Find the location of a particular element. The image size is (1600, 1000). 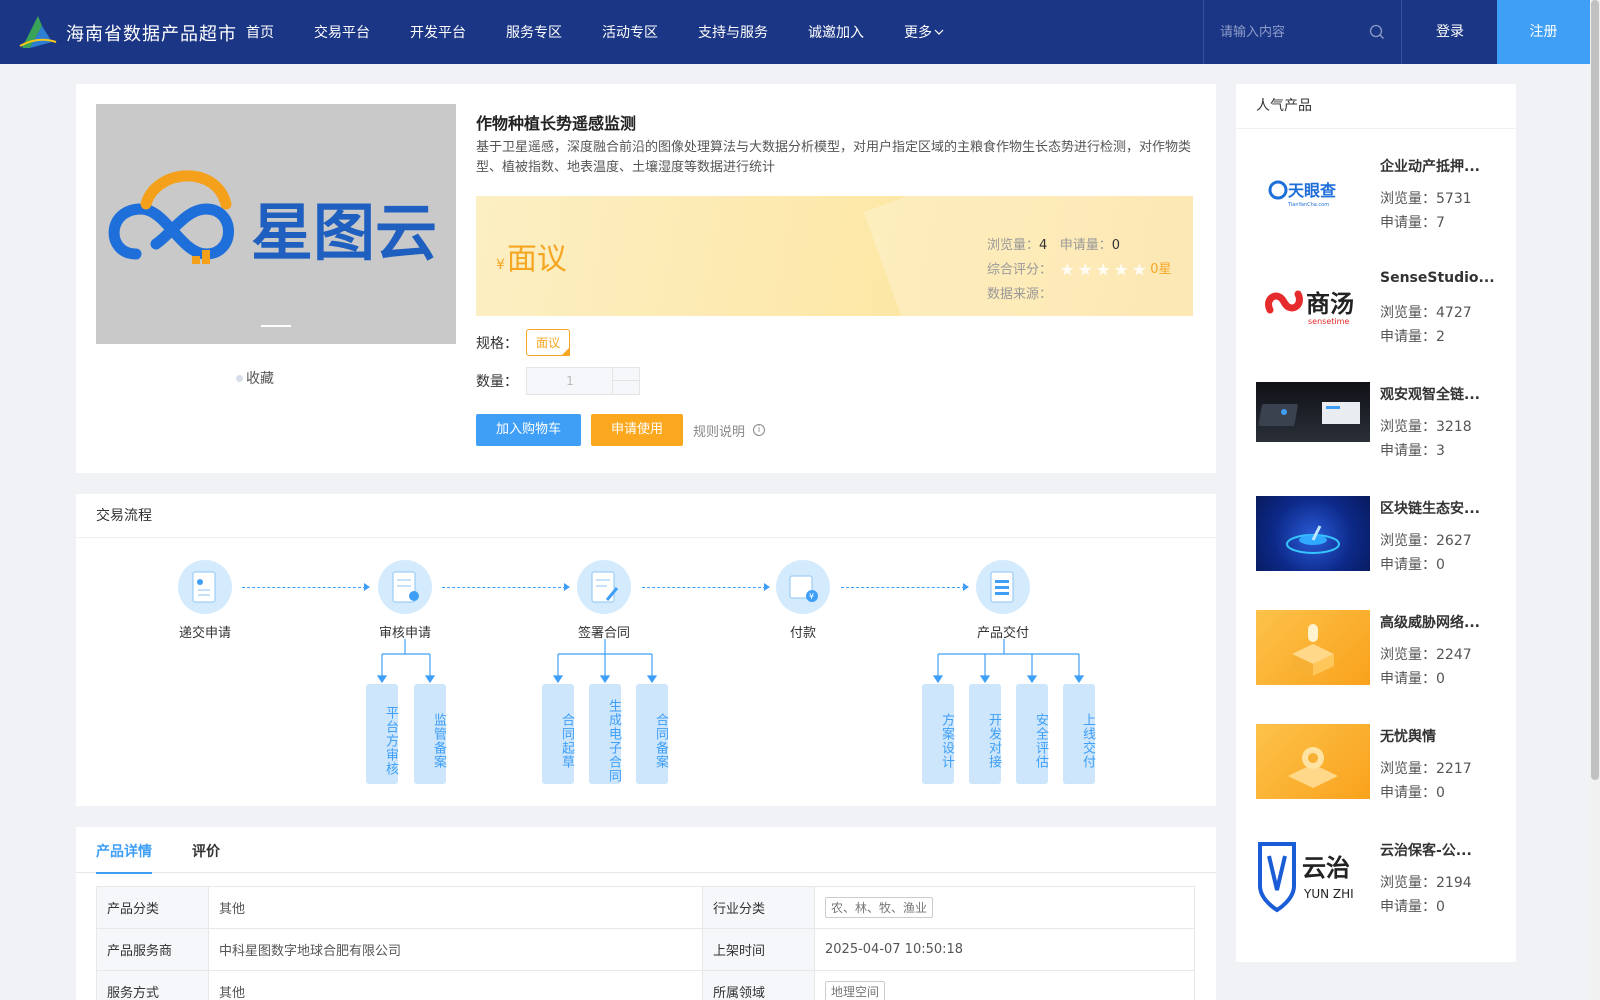

table-key: 所属领域 is located at coordinates (758, 985).